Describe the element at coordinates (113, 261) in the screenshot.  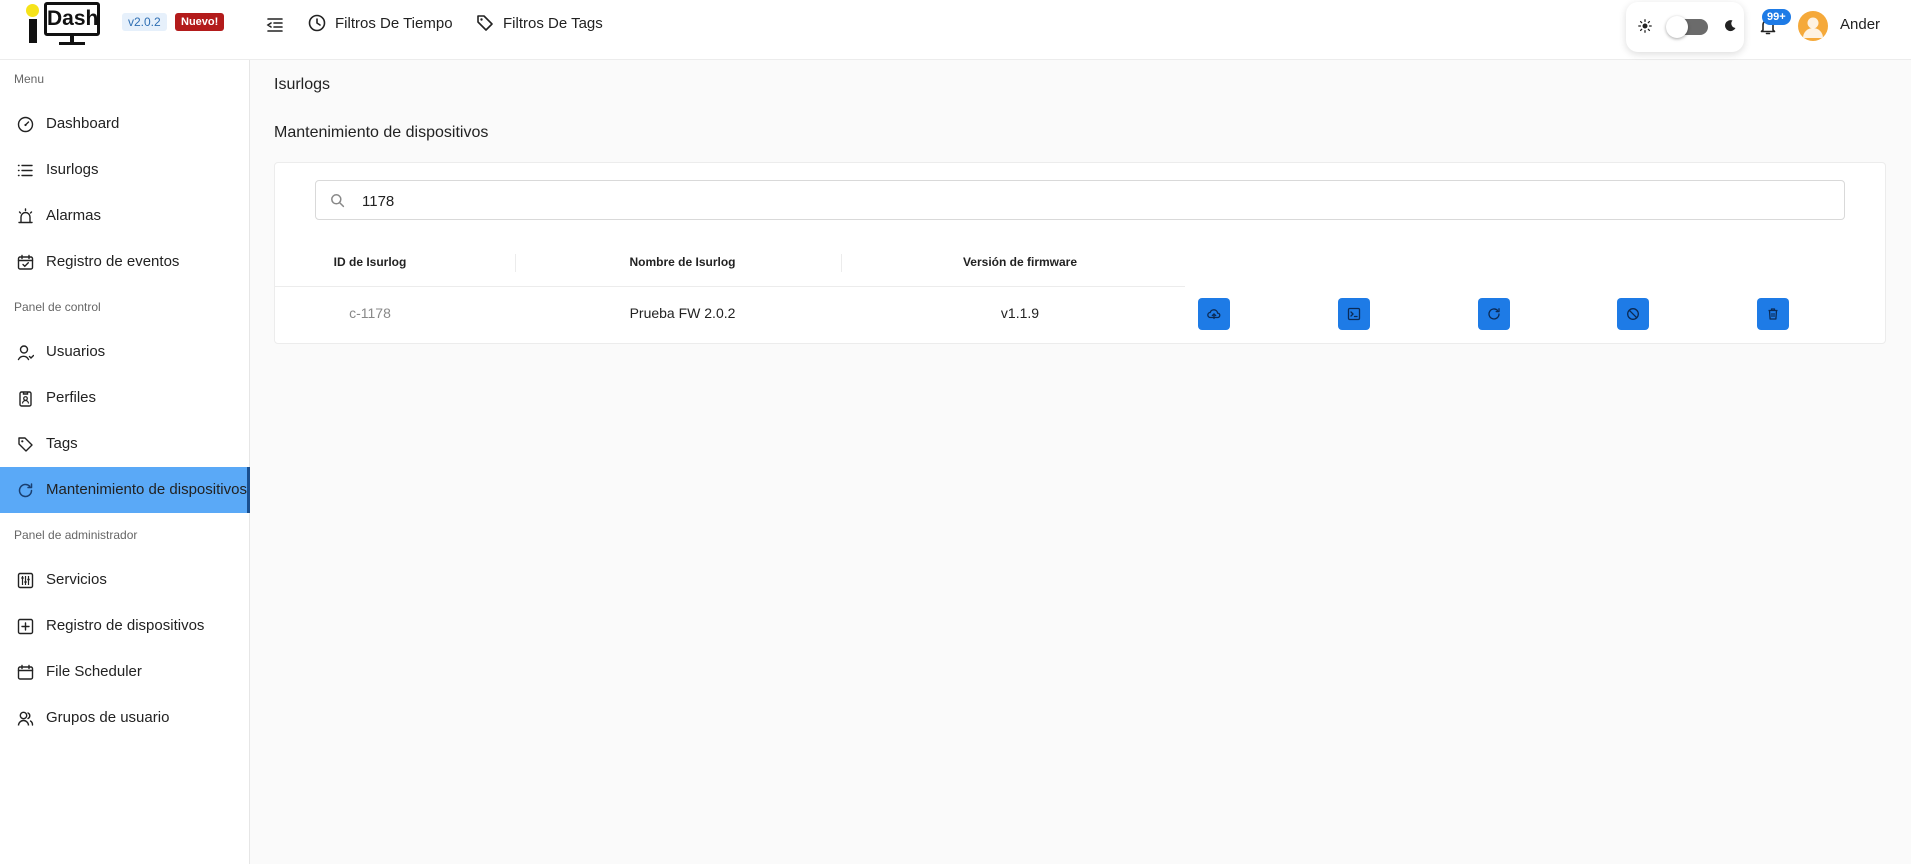
I see `sidebar-item-label: Registro de eventos` at that location.